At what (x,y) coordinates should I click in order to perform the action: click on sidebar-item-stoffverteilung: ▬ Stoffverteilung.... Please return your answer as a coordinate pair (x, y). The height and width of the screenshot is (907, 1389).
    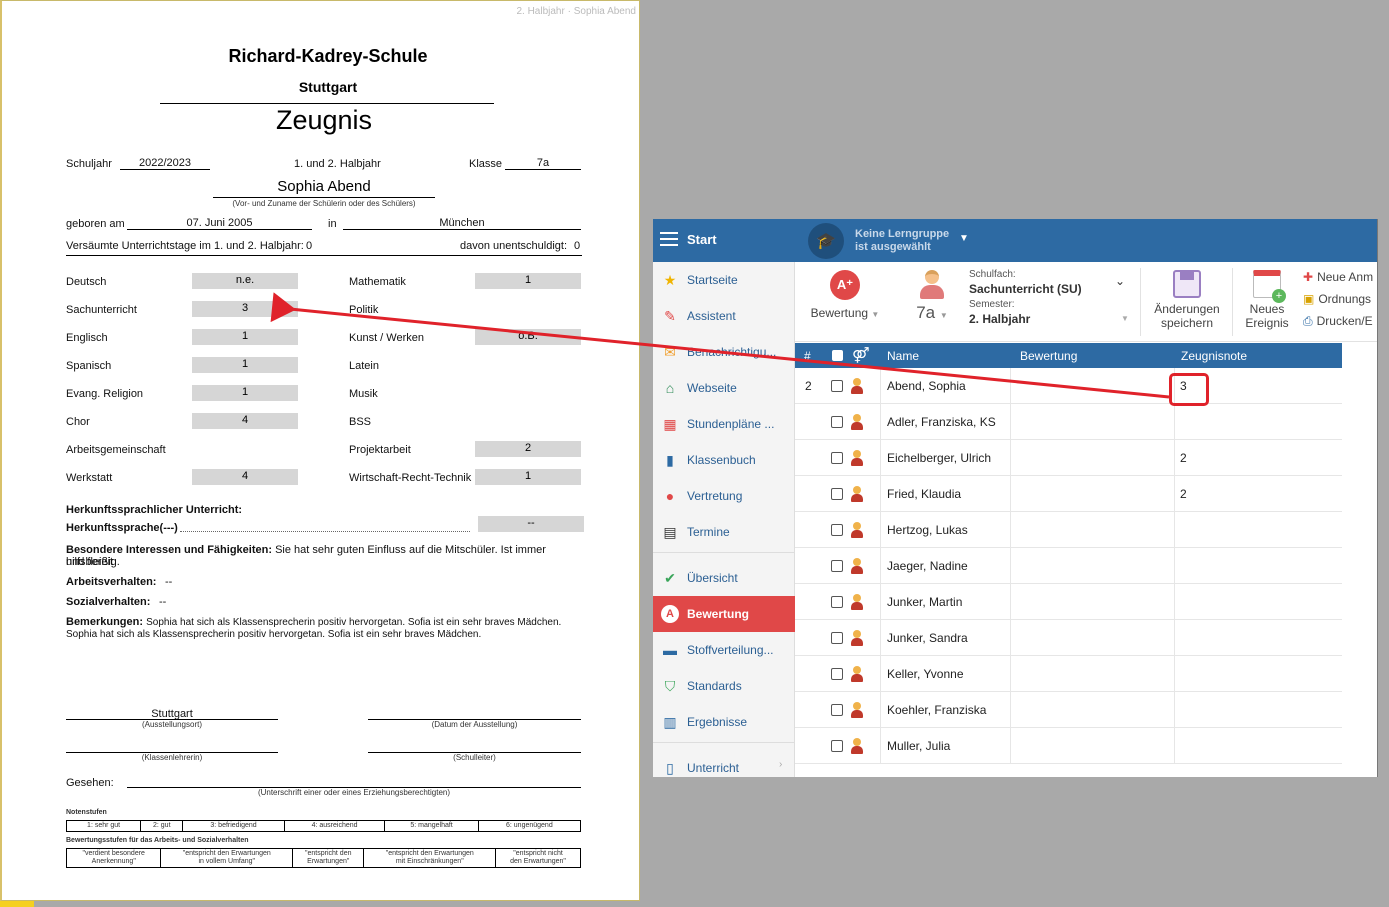
    Looking at the image, I should click on (724, 650).